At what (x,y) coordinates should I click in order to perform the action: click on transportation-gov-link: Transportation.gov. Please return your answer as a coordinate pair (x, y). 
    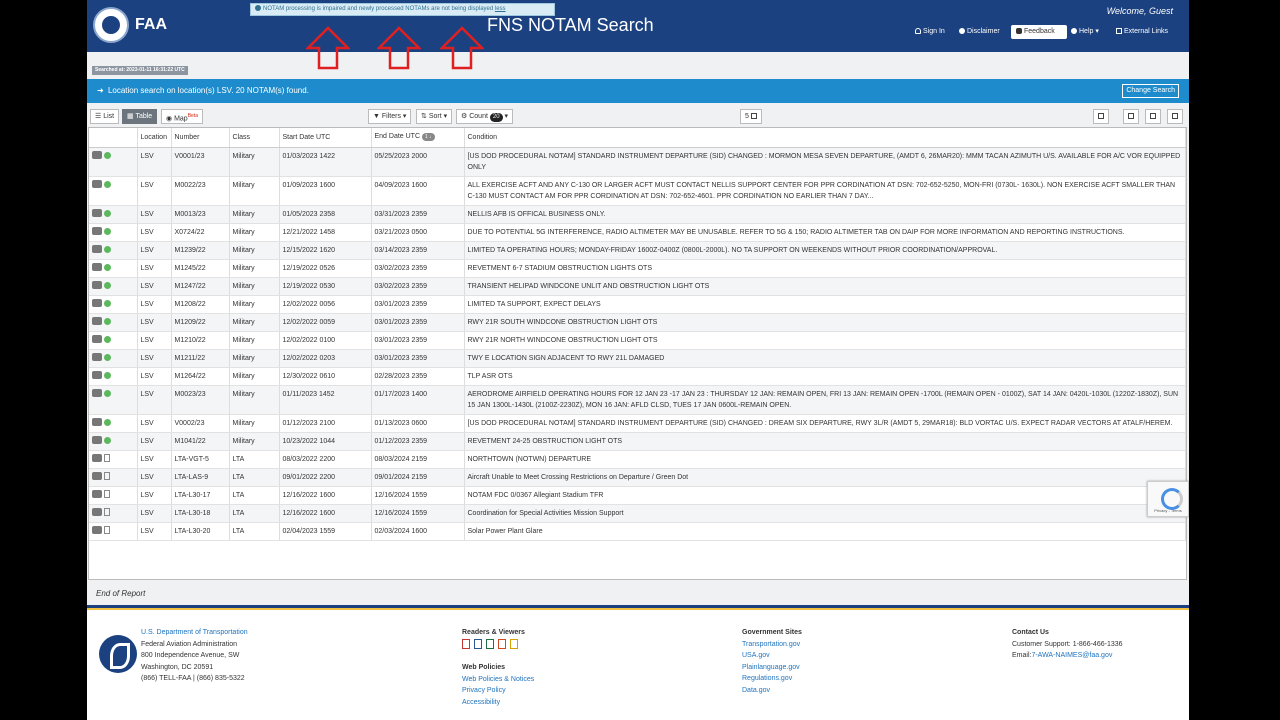
    Looking at the image, I should click on (772, 645).